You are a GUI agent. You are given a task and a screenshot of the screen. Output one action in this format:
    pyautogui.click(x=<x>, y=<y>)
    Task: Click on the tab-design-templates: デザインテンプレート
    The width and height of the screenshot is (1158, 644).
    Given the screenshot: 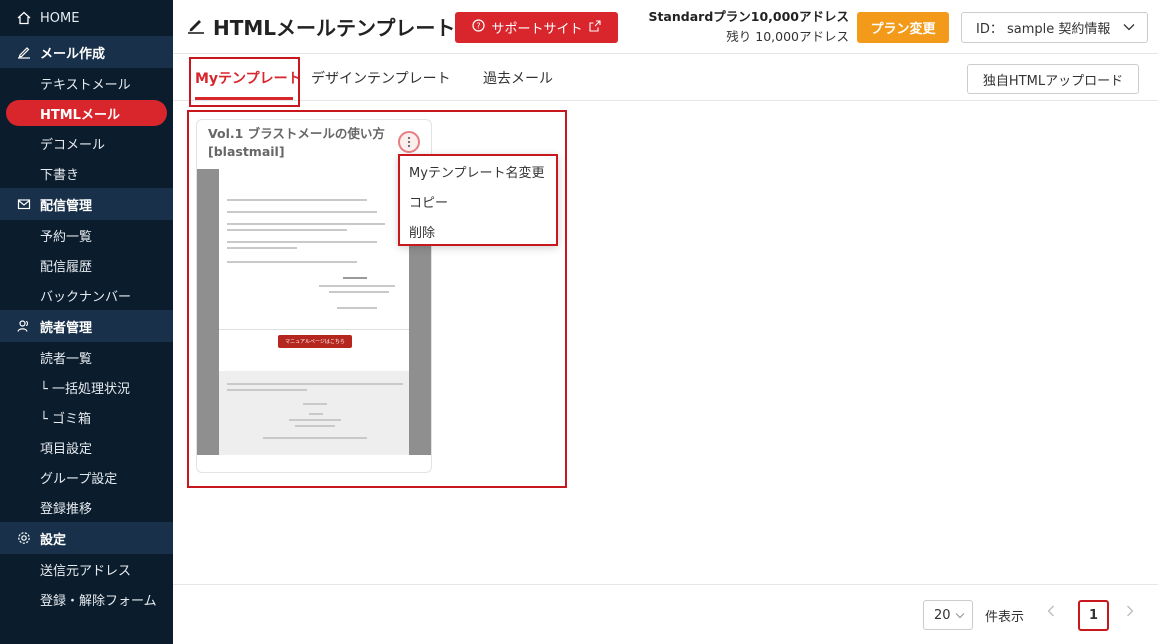 What is the action you would take?
    pyautogui.click(x=381, y=78)
    